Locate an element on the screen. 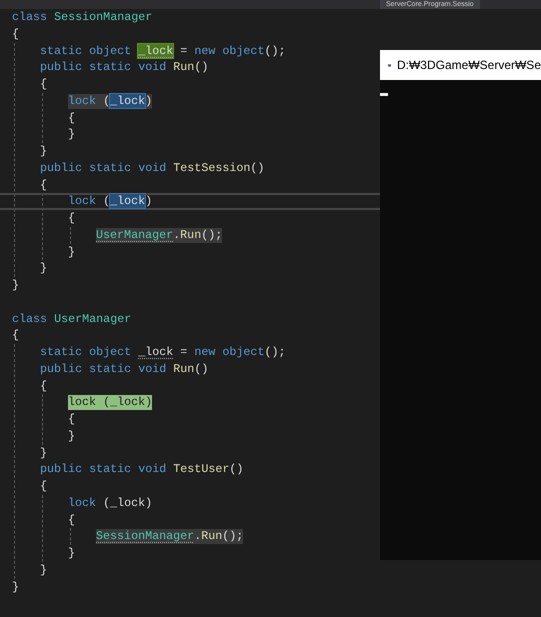  code-token: TestUser is located at coordinates (201, 469).